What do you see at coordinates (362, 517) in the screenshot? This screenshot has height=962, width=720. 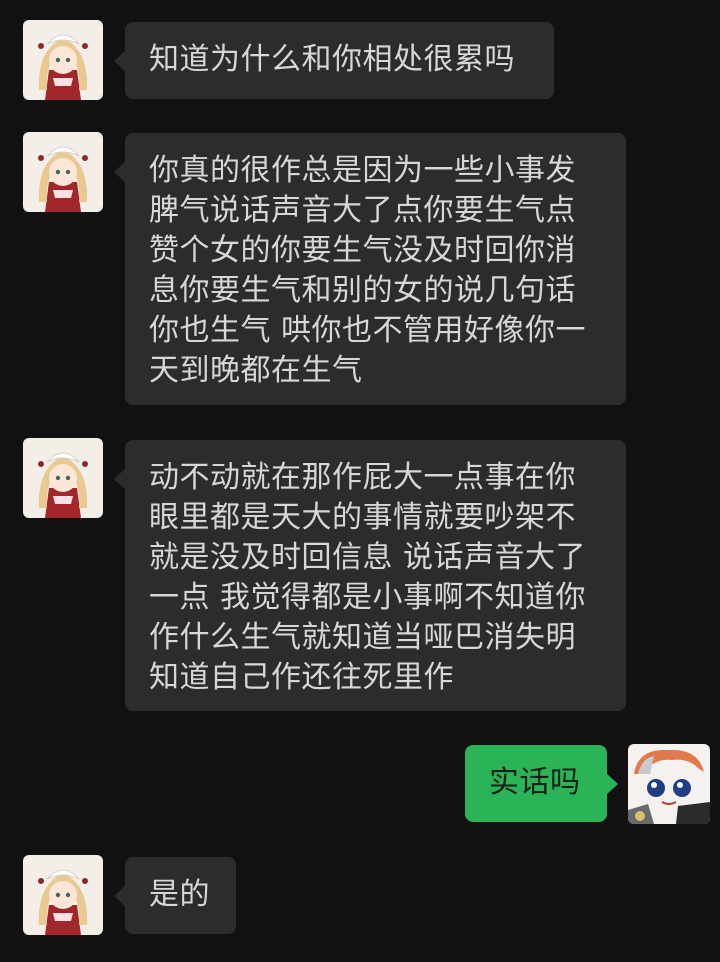 I see `message-text-line: 眼里都是天大的事情就要吵架不` at bounding box center [362, 517].